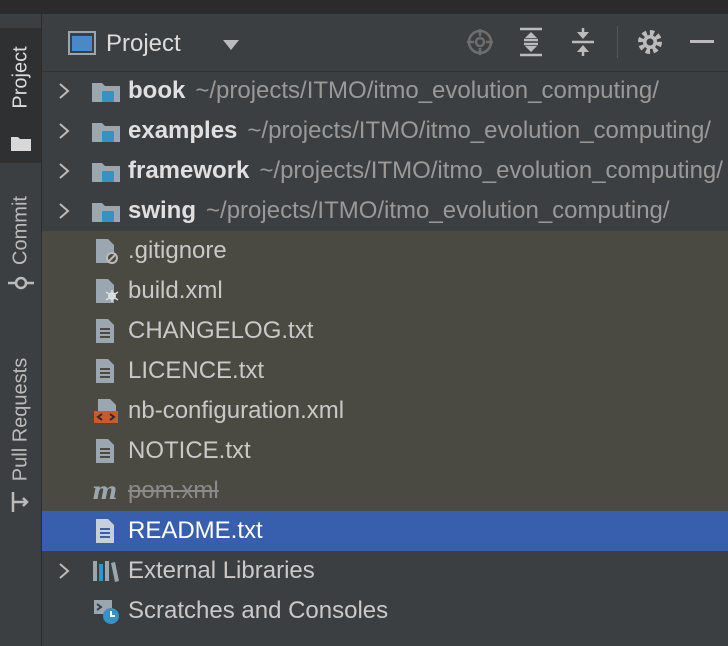  What do you see at coordinates (385, 411) in the screenshot?
I see `tree-row-file: nb-configuration.xml` at bounding box center [385, 411].